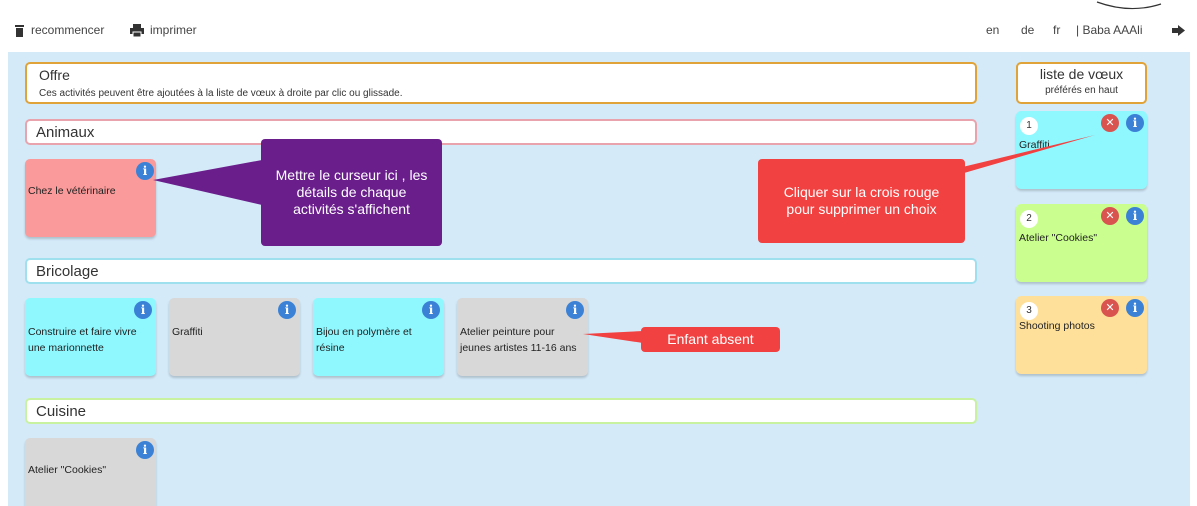 This screenshot has height=506, width=1197. I want to click on hover-callout-pointer, so click(207, 182).